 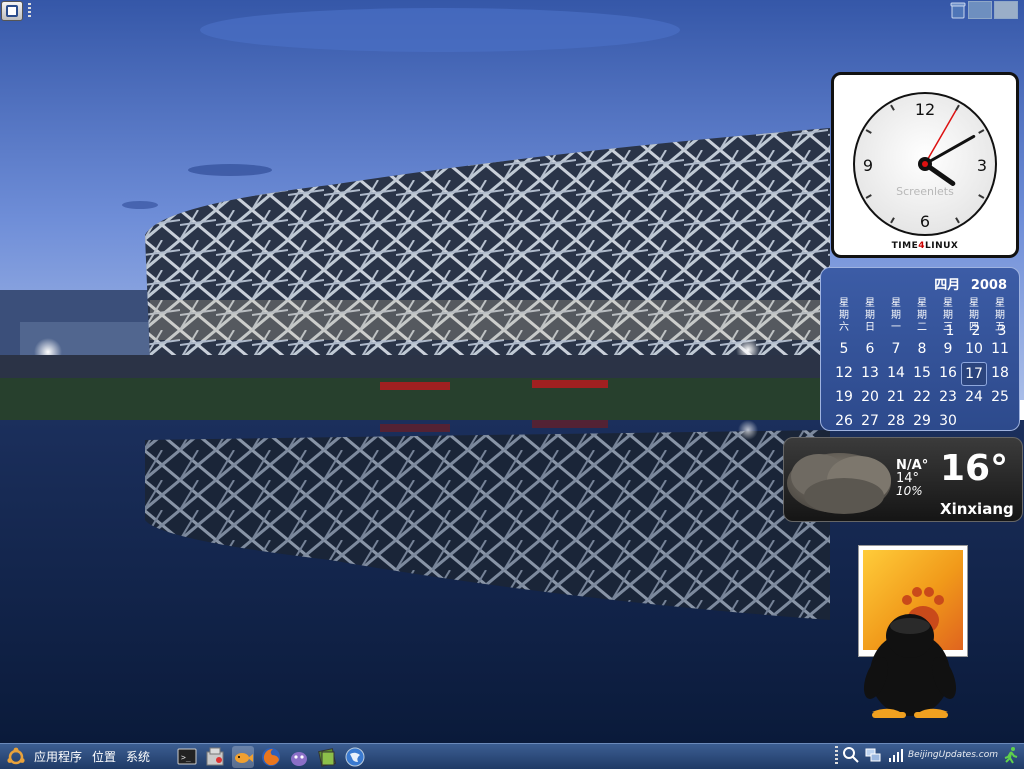 What do you see at coordinates (870, 398) in the screenshot?
I see `calendar-day: 20` at bounding box center [870, 398].